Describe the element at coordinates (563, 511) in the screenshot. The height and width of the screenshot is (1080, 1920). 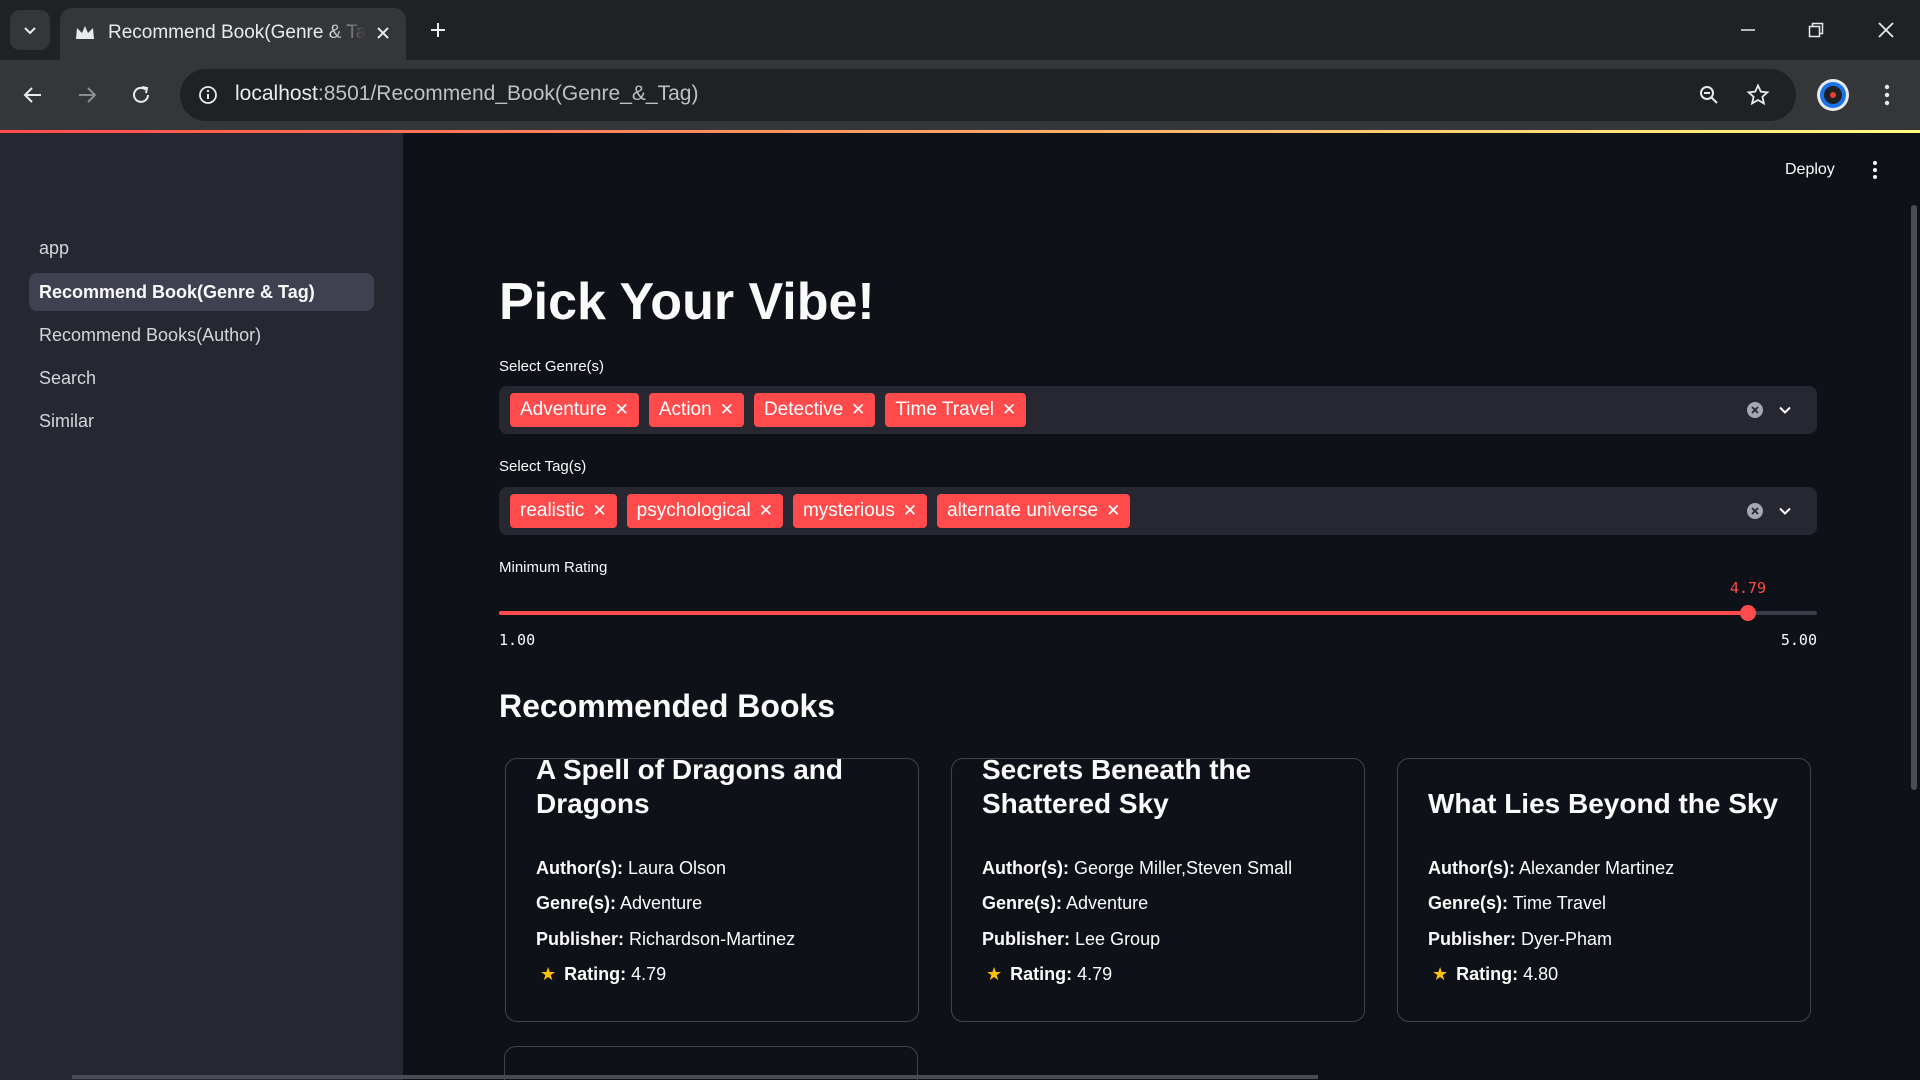
I see `tag-chip: realistic ✕` at that location.